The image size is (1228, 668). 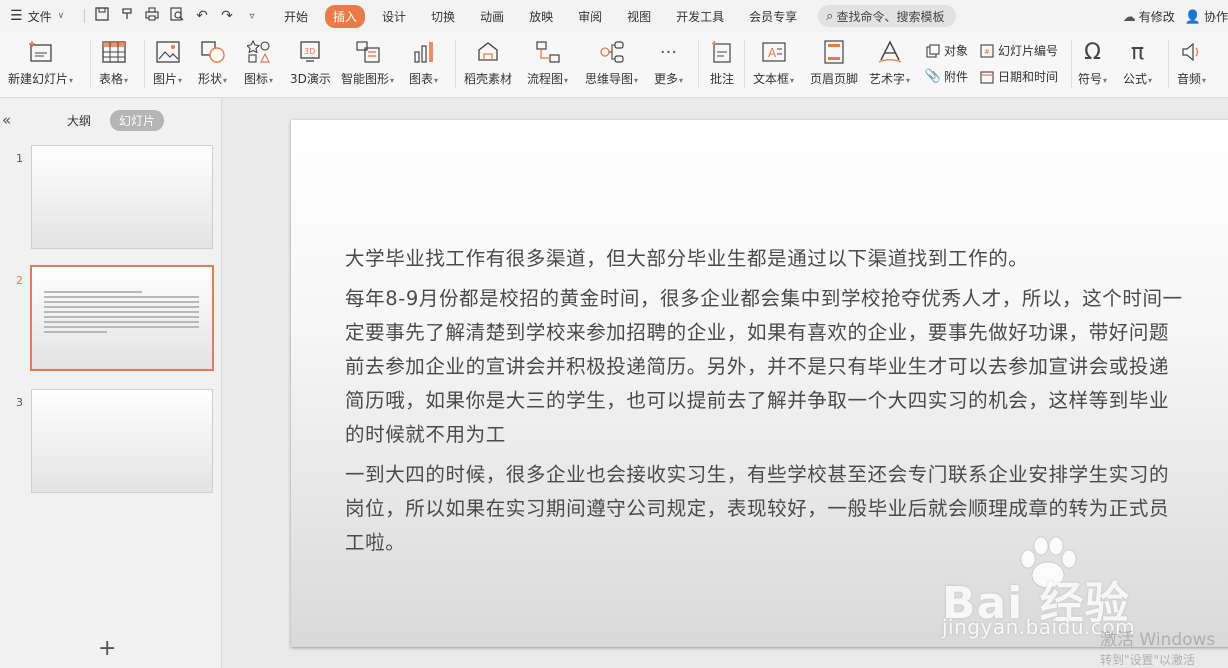 What do you see at coordinates (947, 50) in the screenshot?
I see `object-button: 对象` at bounding box center [947, 50].